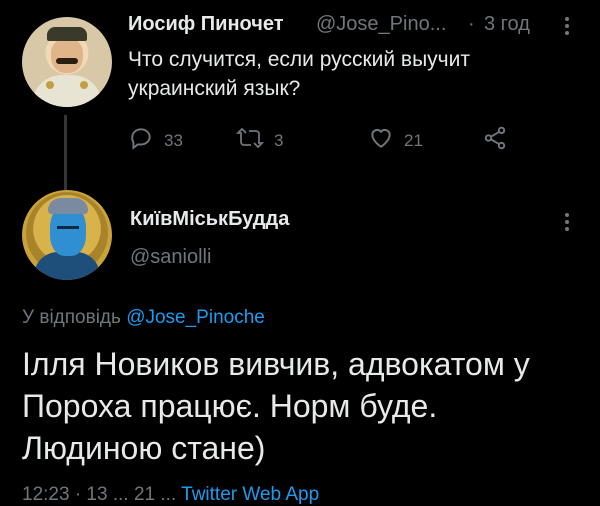 Image resolution: width=600 pixels, height=506 pixels. Describe the element at coordinates (250, 140) in the screenshot. I see `retweet-icon` at that location.